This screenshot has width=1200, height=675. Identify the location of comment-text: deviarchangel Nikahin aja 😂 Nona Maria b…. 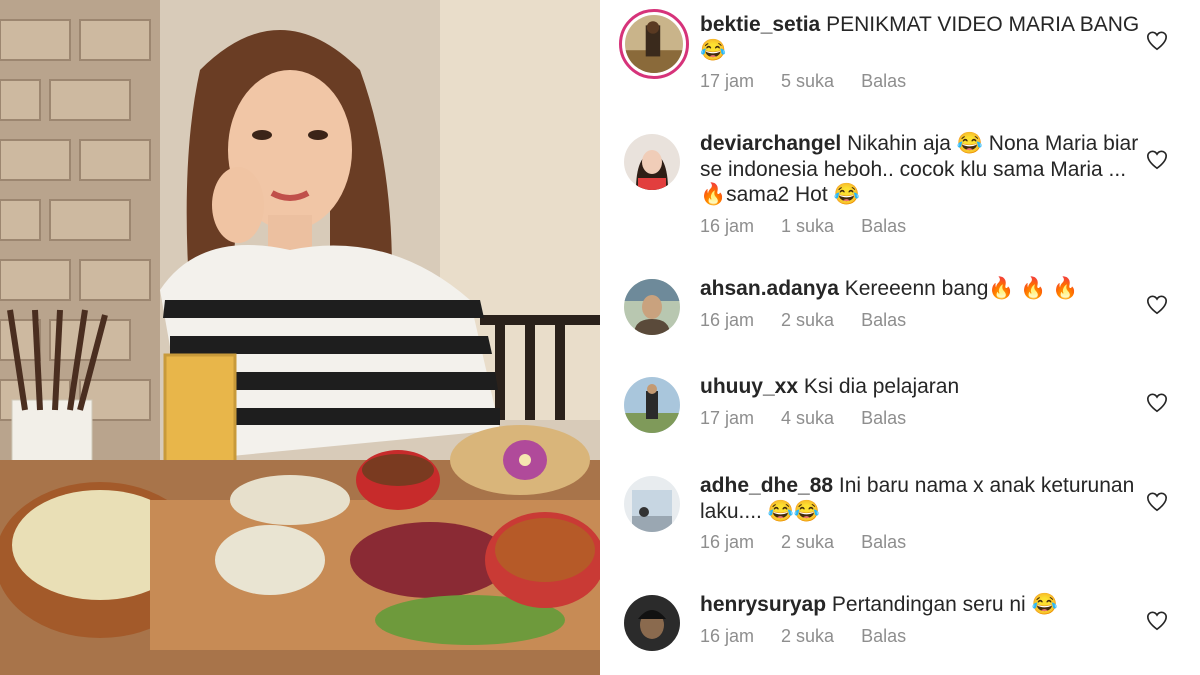
(920, 169).